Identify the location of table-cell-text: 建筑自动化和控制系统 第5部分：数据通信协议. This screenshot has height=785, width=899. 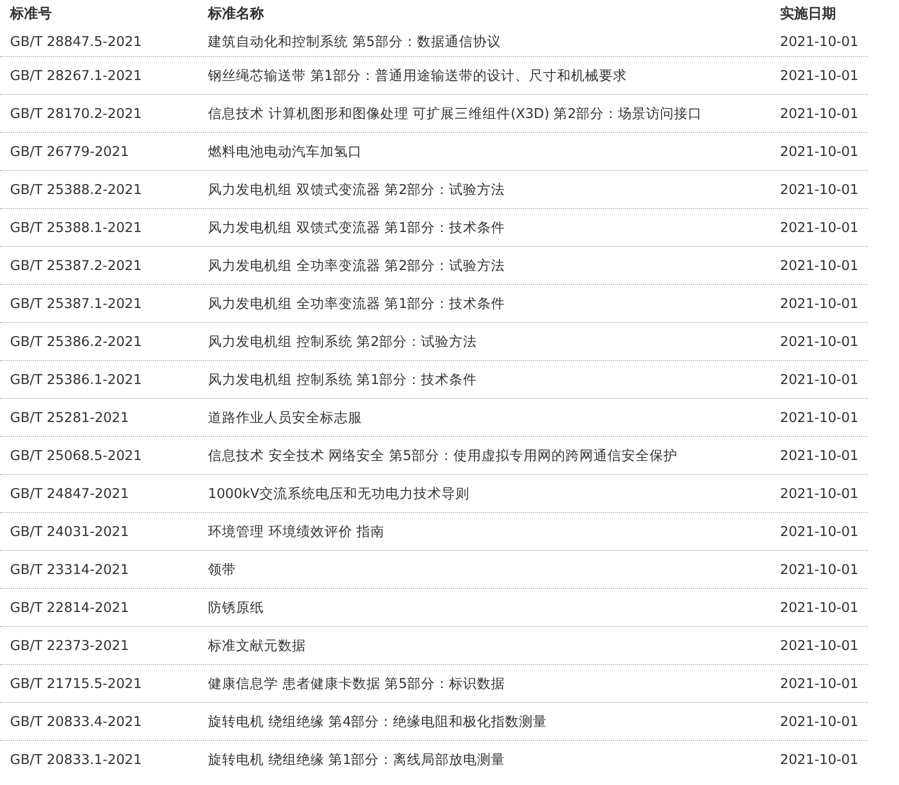
(355, 42).